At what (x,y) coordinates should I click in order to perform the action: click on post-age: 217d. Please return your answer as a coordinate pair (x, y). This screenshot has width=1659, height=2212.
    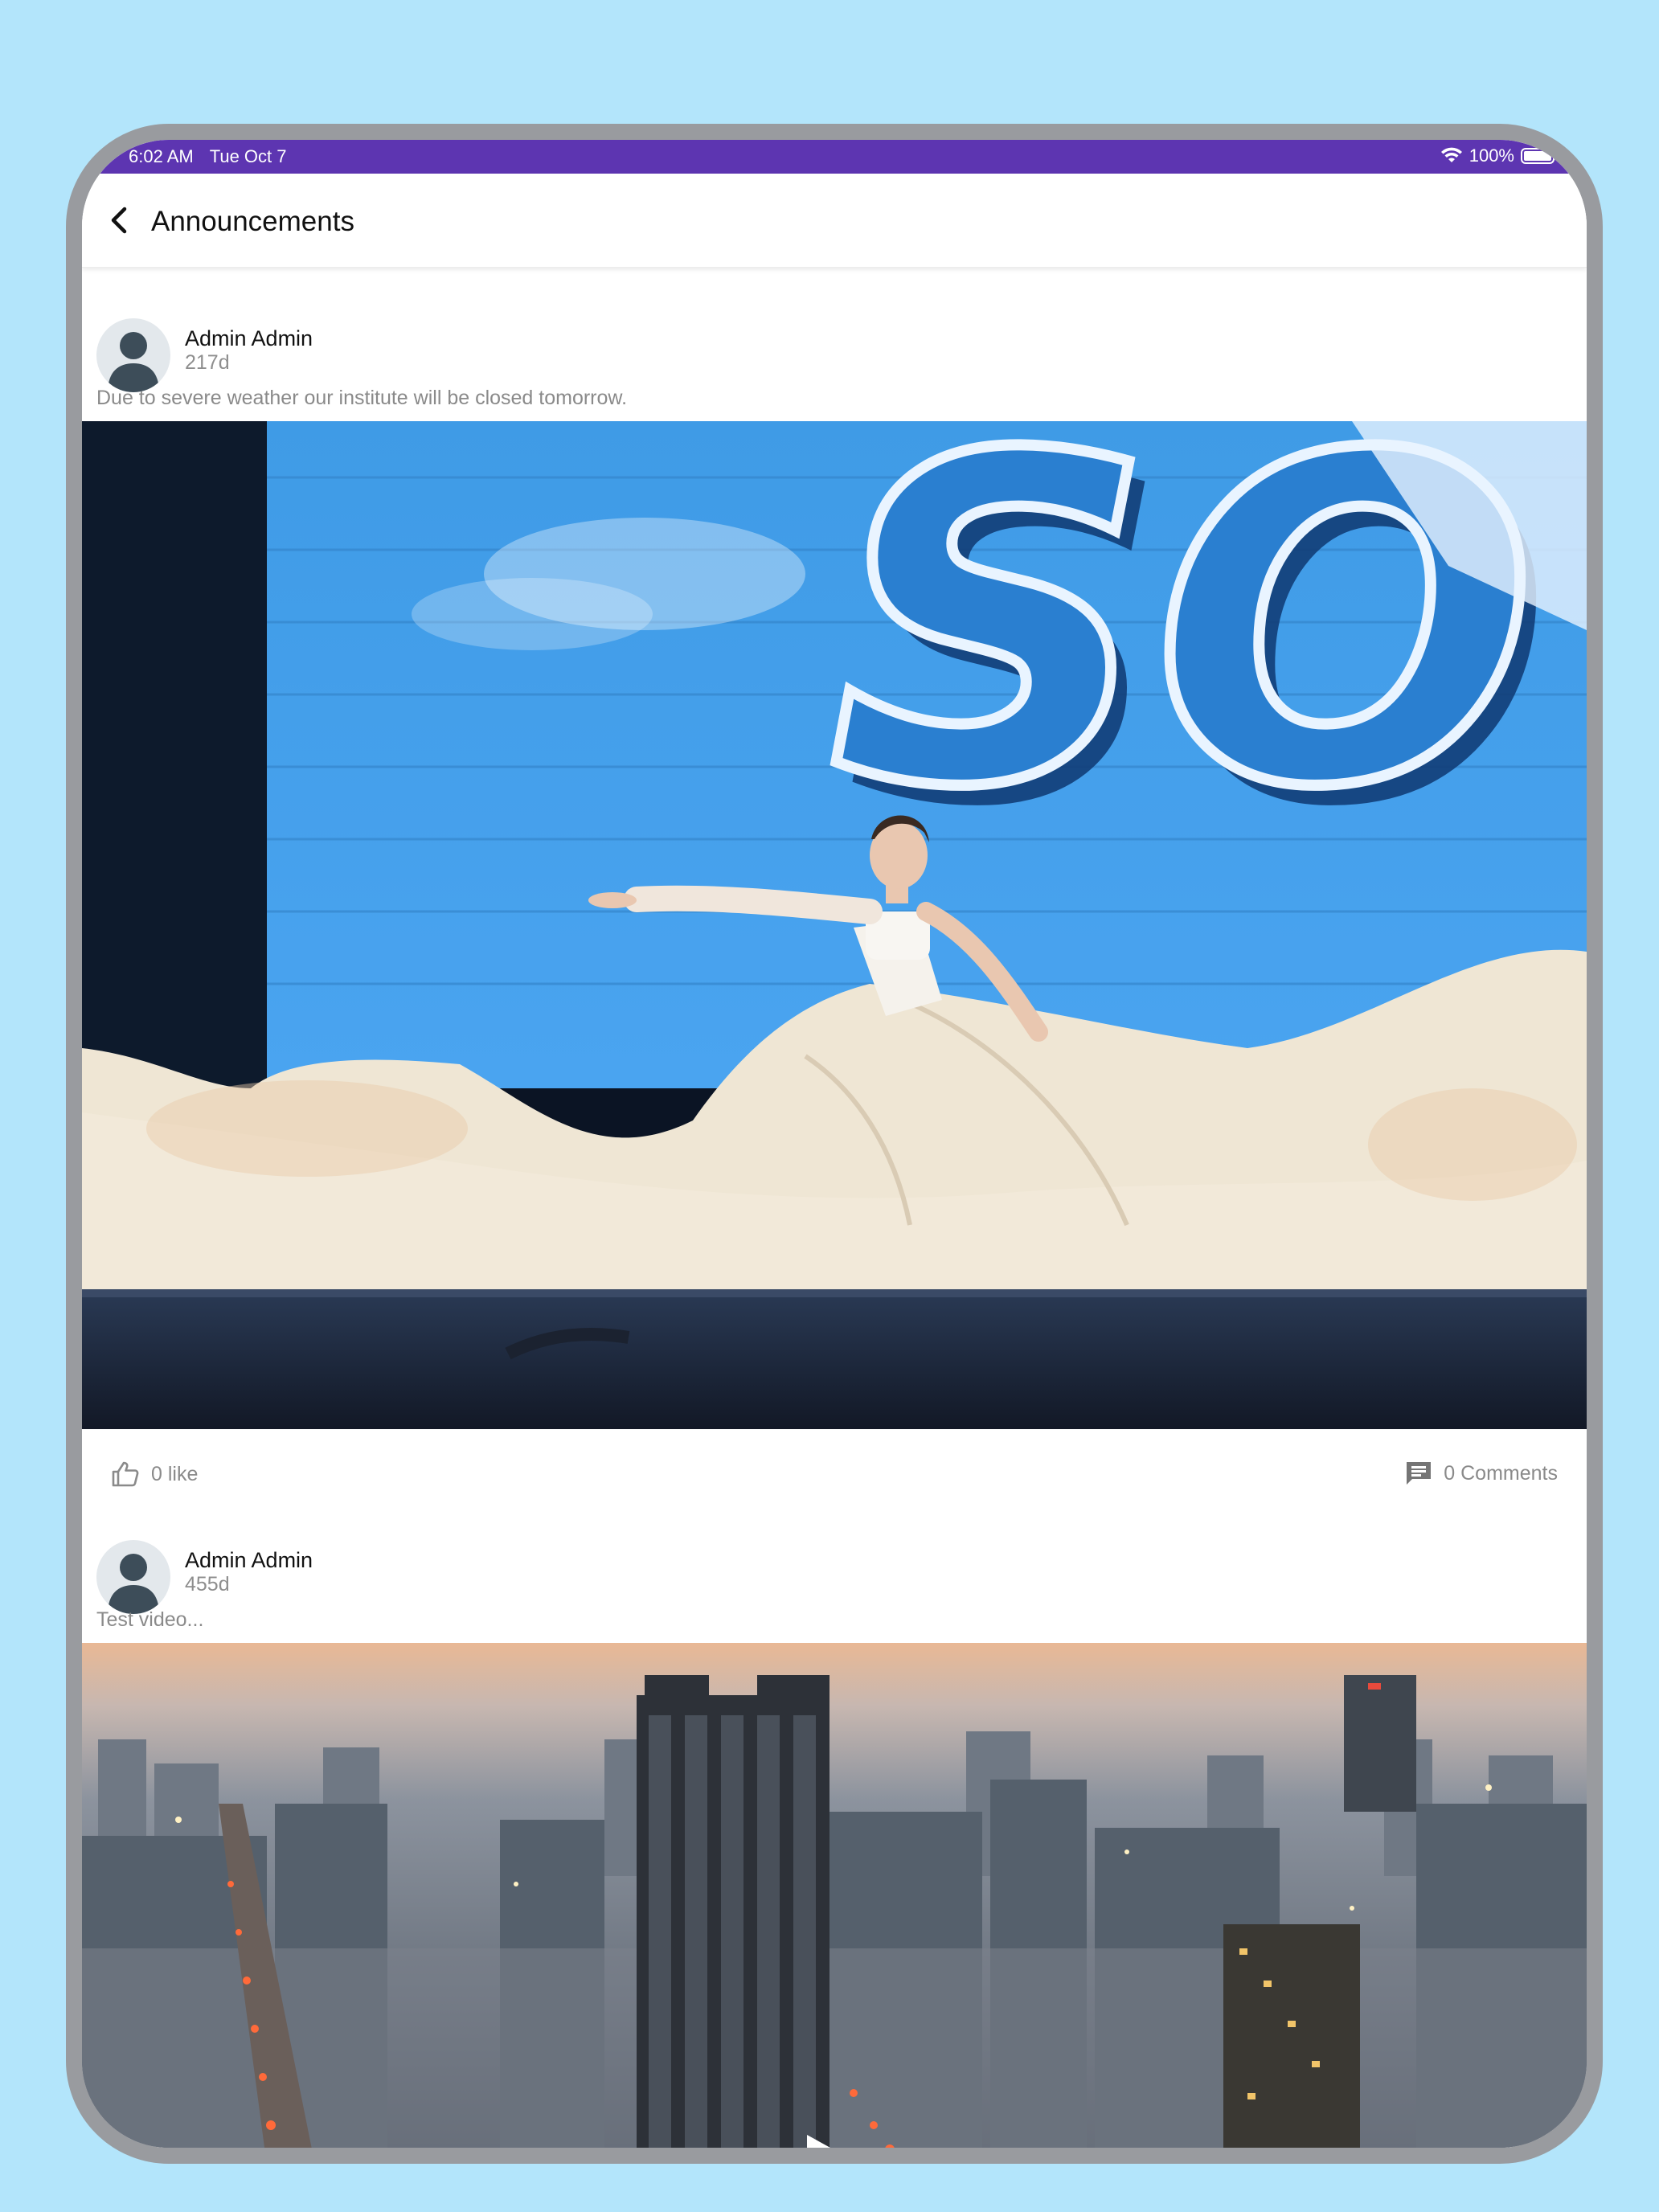
    Looking at the image, I should click on (207, 362).